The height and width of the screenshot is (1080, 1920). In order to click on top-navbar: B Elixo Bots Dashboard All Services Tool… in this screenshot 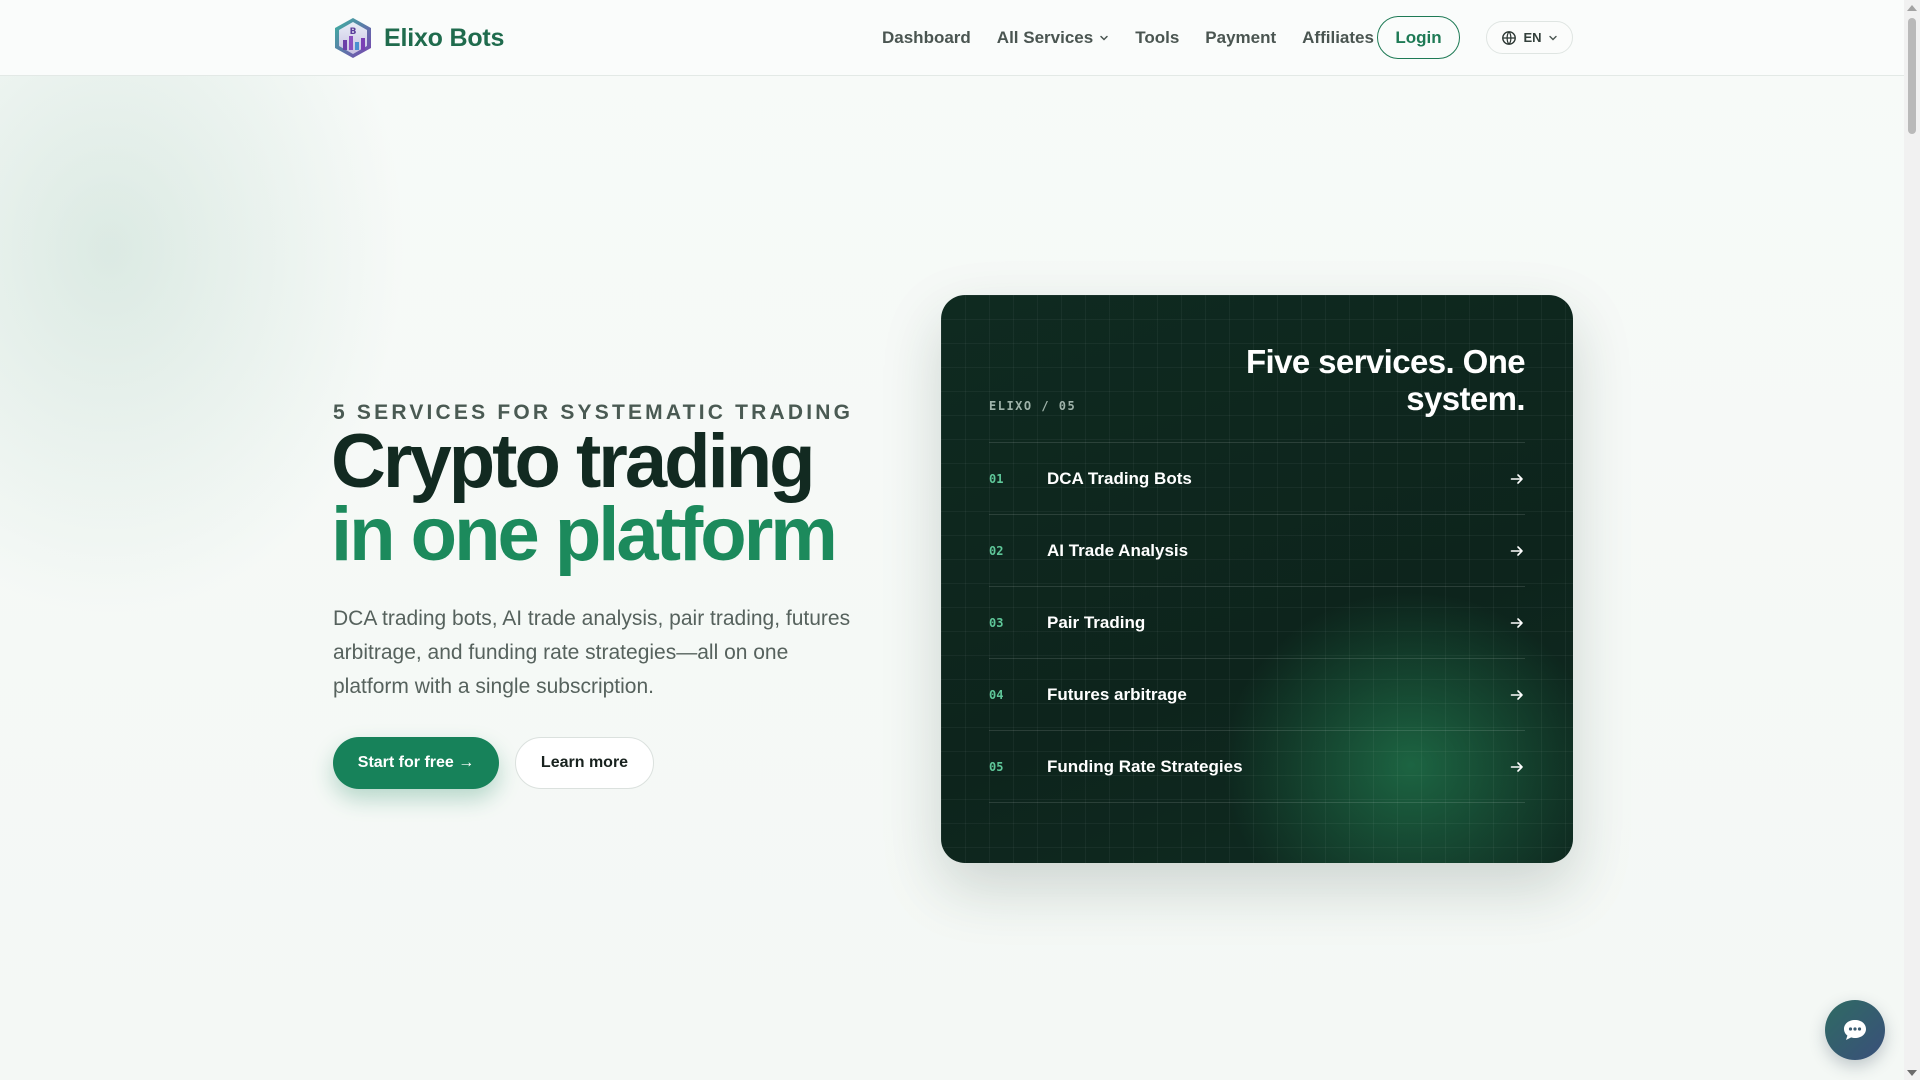, I will do `click(952, 38)`.